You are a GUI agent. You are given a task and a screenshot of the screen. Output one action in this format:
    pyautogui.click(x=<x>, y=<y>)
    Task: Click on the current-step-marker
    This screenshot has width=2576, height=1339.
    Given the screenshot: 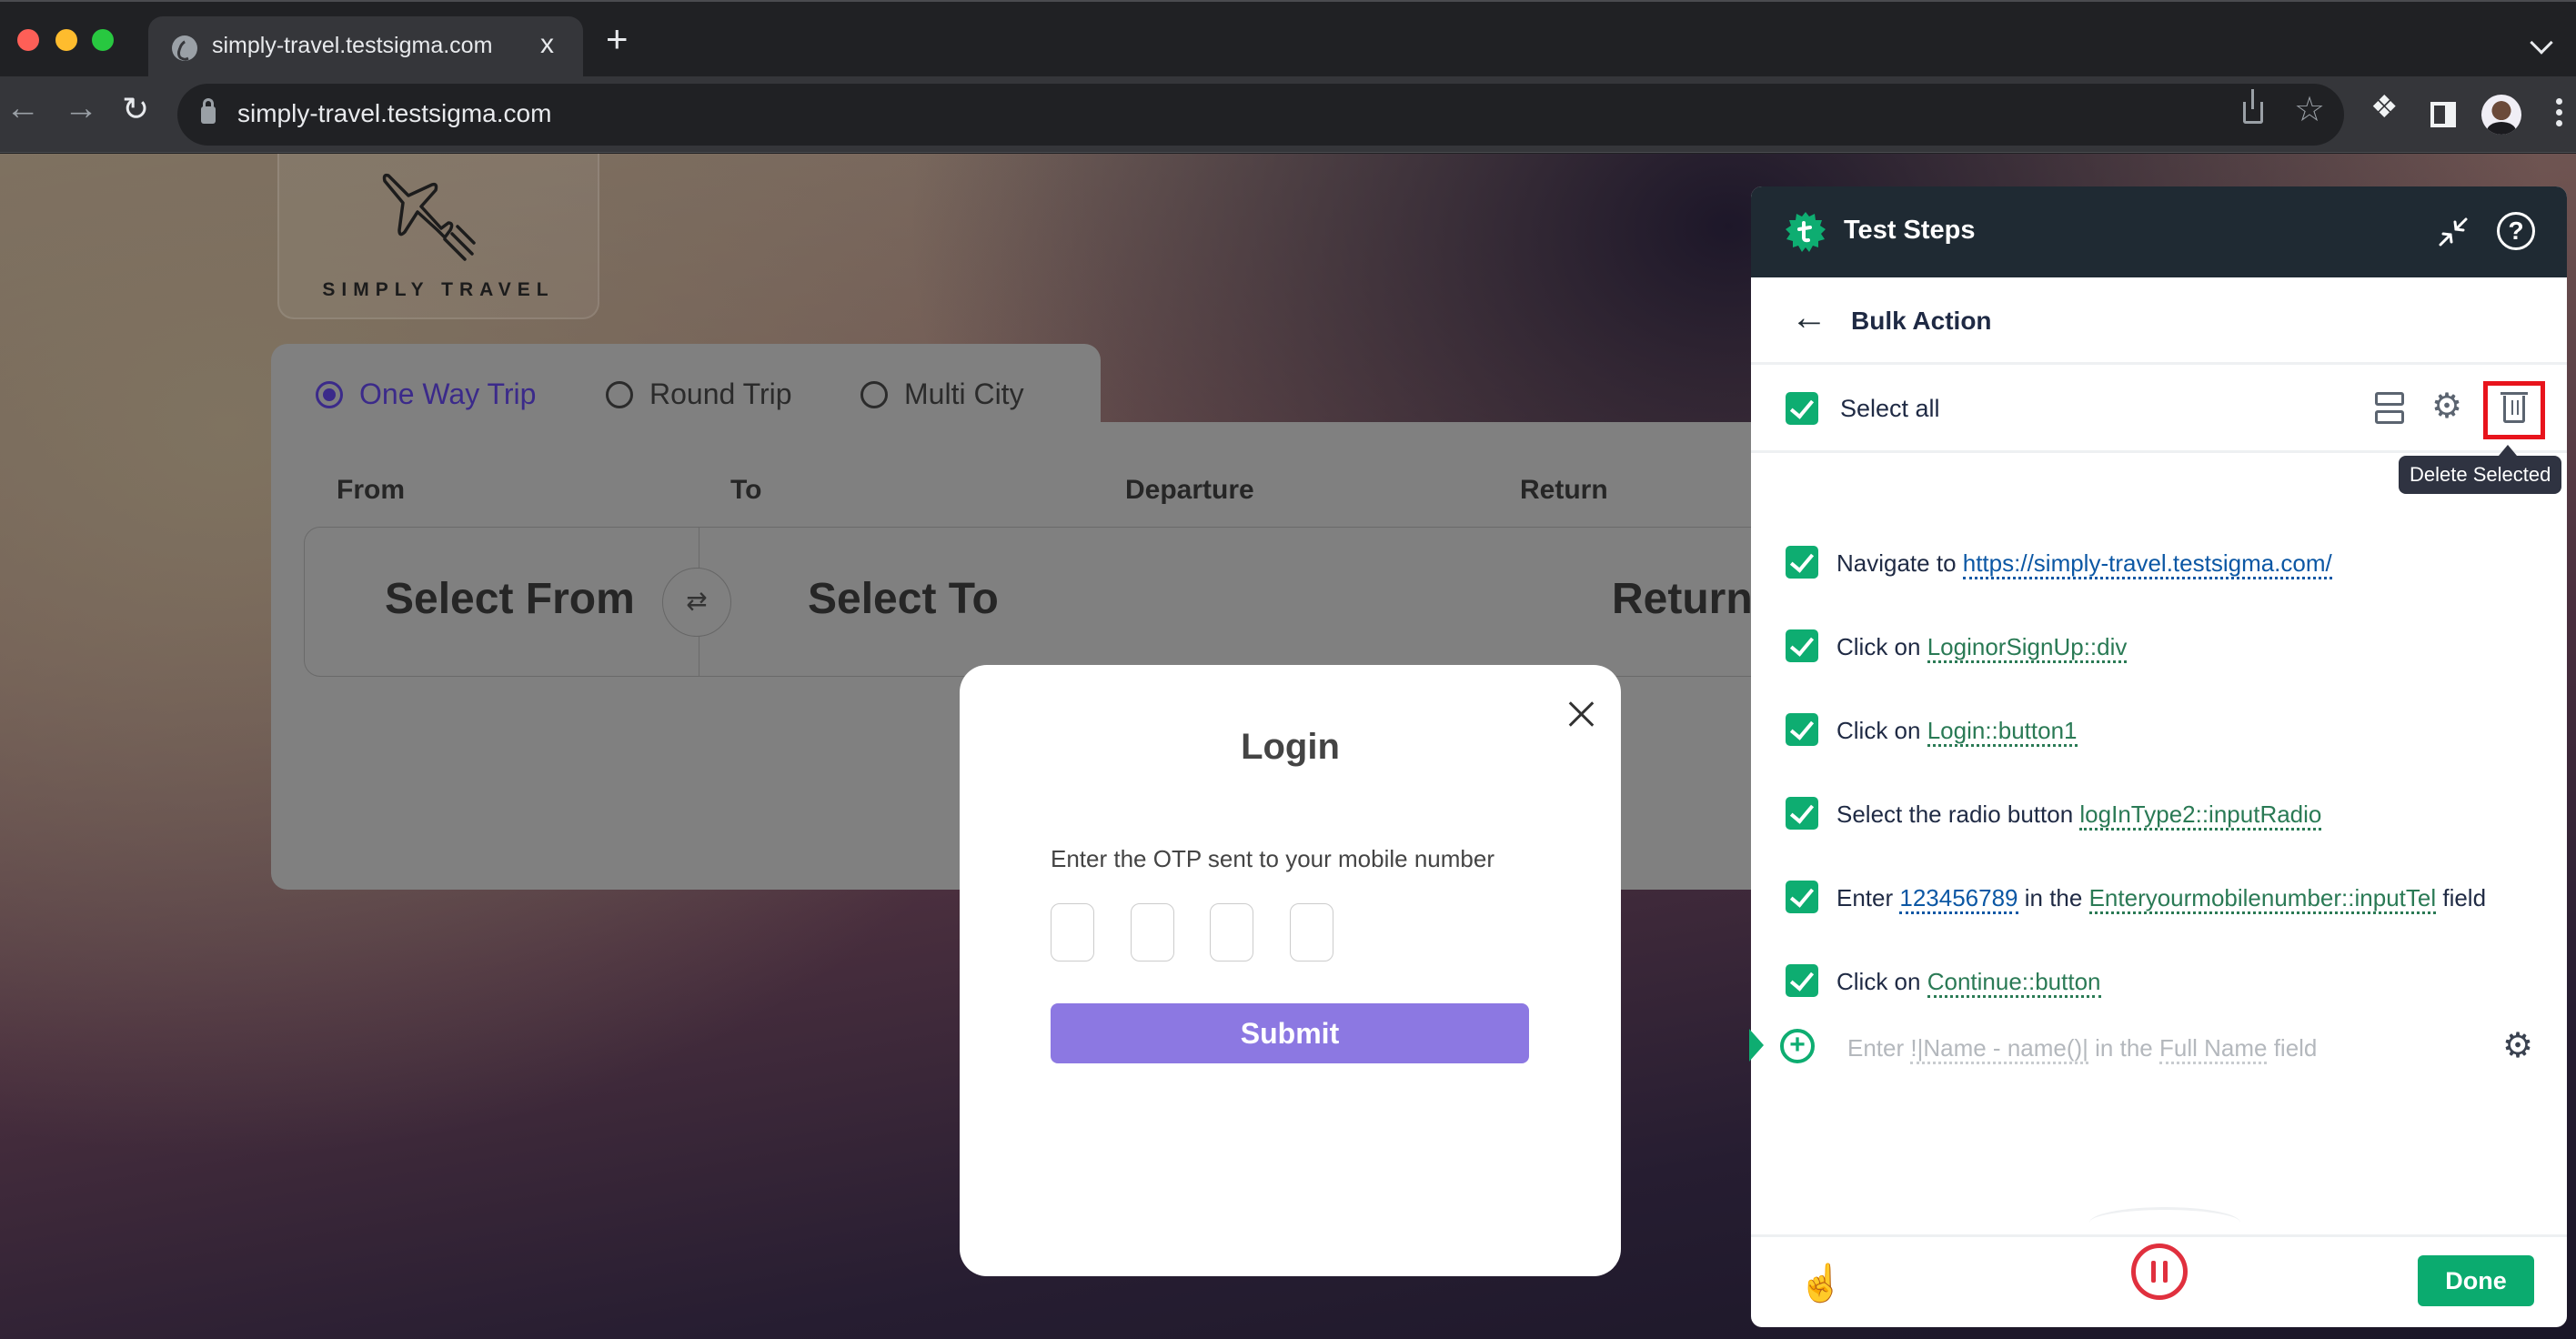 What is the action you would take?
    pyautogui.click(x=1756, y=1045)
    